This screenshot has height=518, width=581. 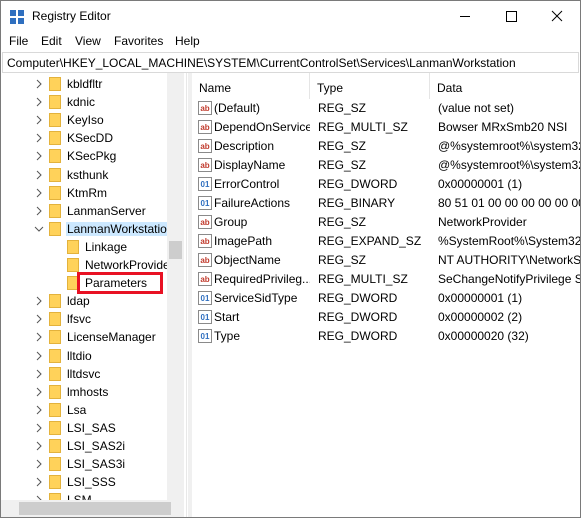 What do you see at coordinates (243, 241) in the screenshot?
I see `value-name: ImagePath` at bounding box center [243, 241].